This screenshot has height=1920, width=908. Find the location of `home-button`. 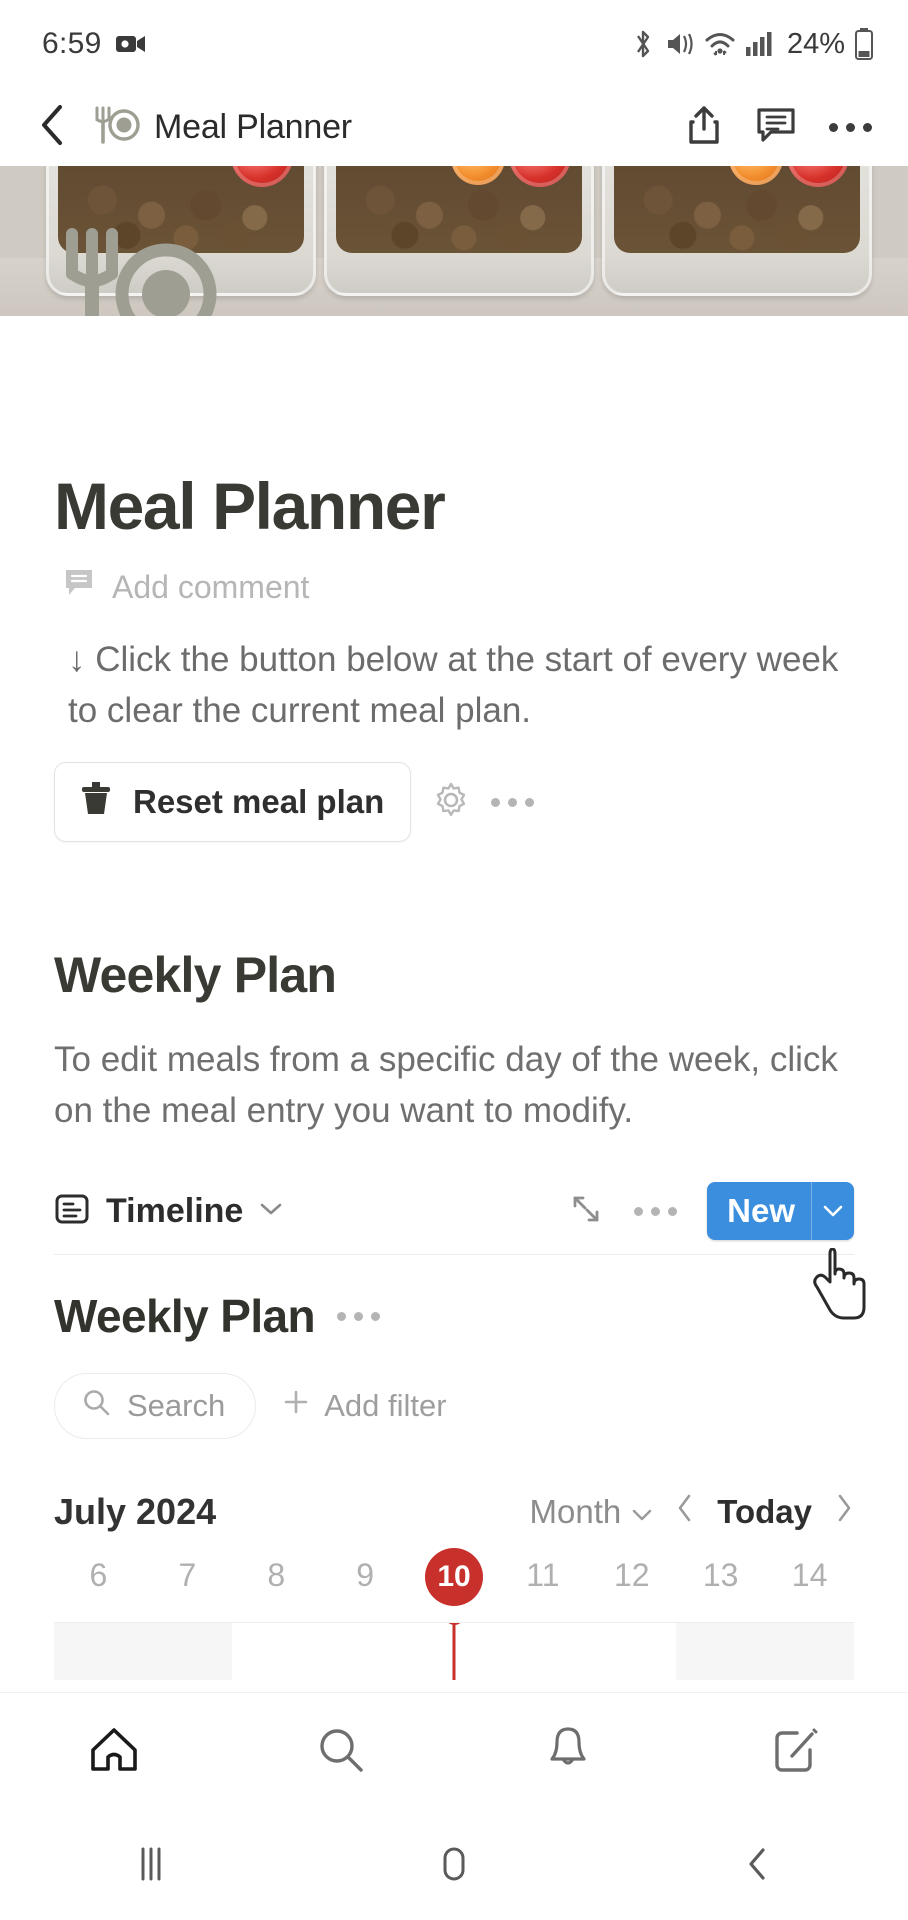

home-button is located at coordinates (454, 1866).